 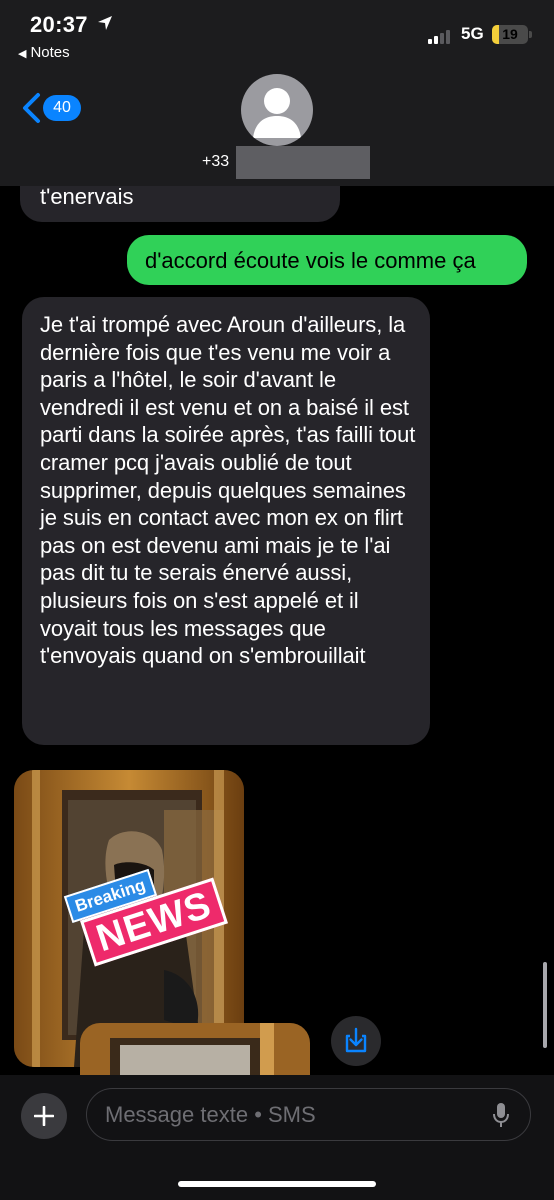 What do you see at coordinates (105, 23) in the screenshot?
I see `location-arrow-icon` at bounding box center [105, 23].